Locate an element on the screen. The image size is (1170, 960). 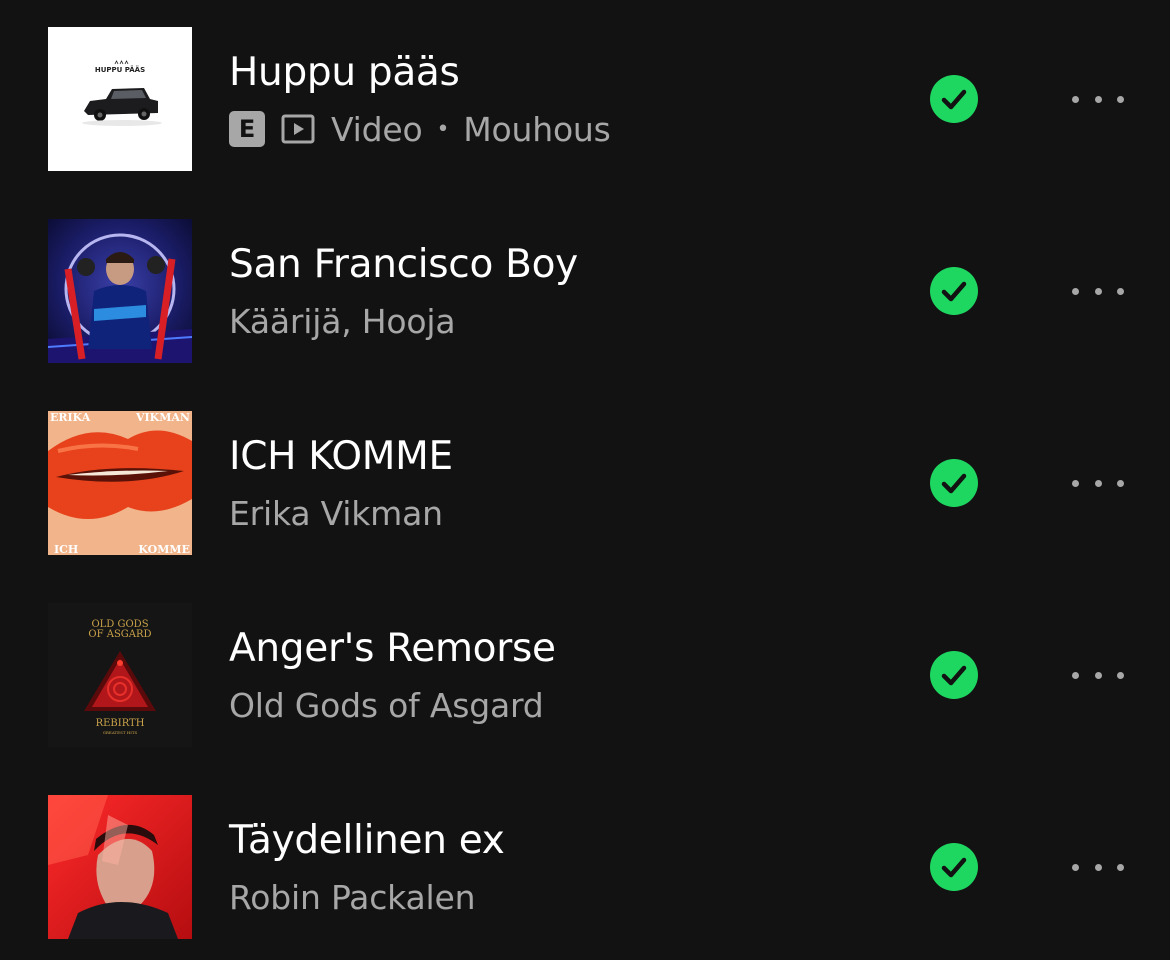
track-artist: Old Gods of Asgard is located at coordinates (386, 705).